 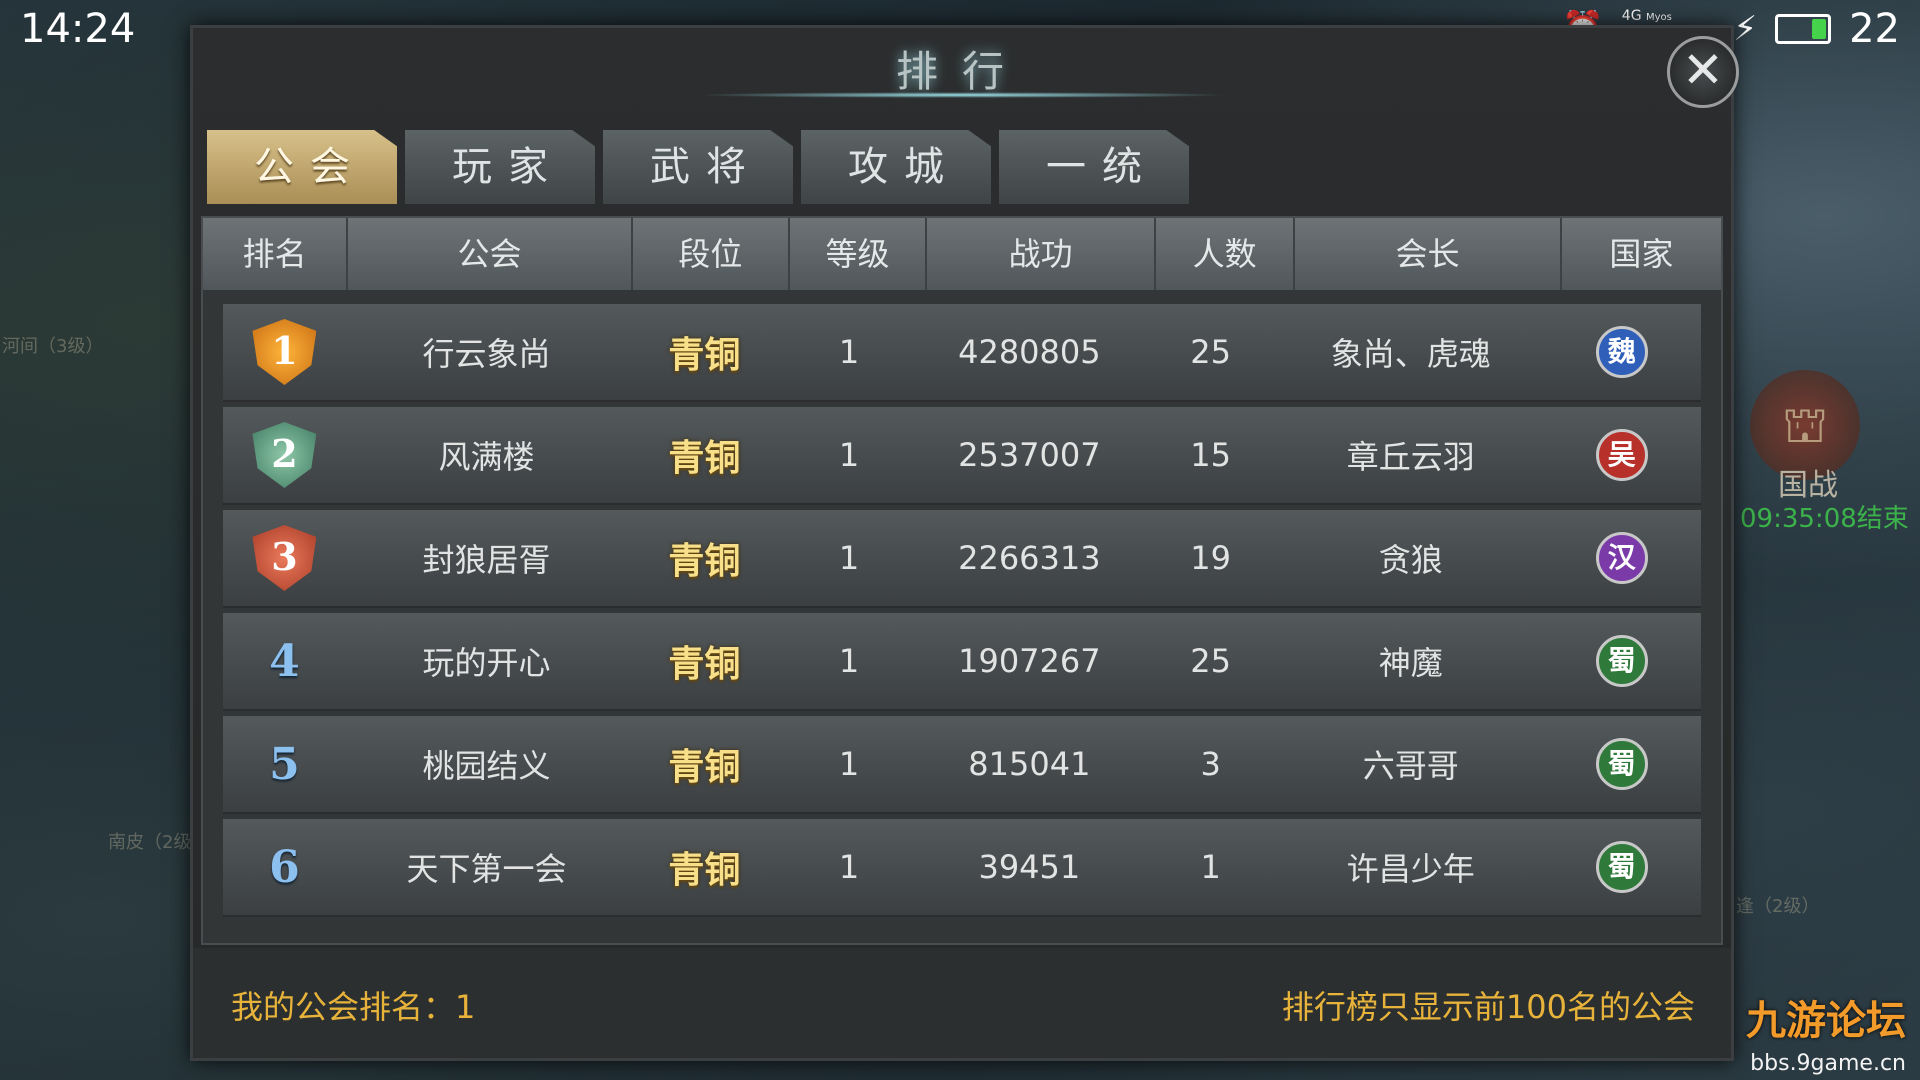 What do you see at coordinates (961, 71) in the screenshot?
I see `panel-title: 排行` at bounding box center [961, 71].